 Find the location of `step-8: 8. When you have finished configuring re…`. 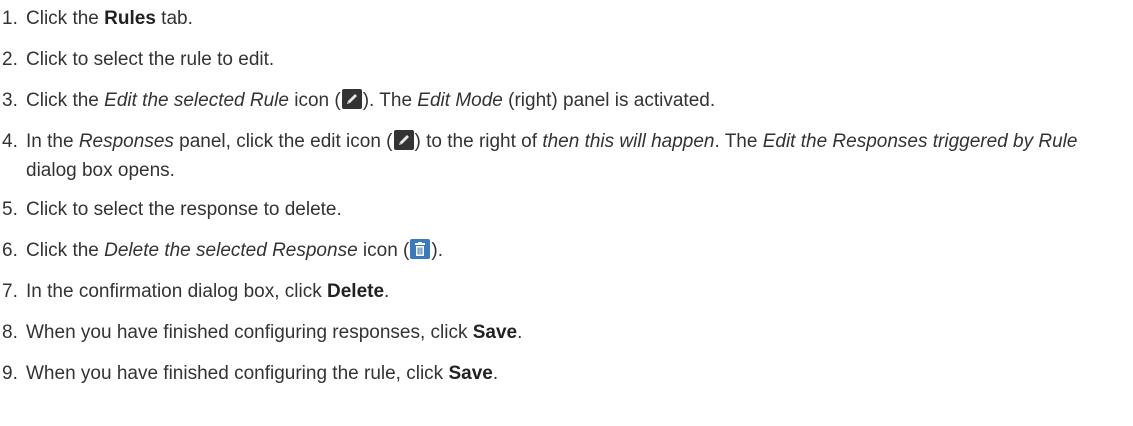

step-8: 8. When you have finished configuring re… is located at coordinates (566, 332).